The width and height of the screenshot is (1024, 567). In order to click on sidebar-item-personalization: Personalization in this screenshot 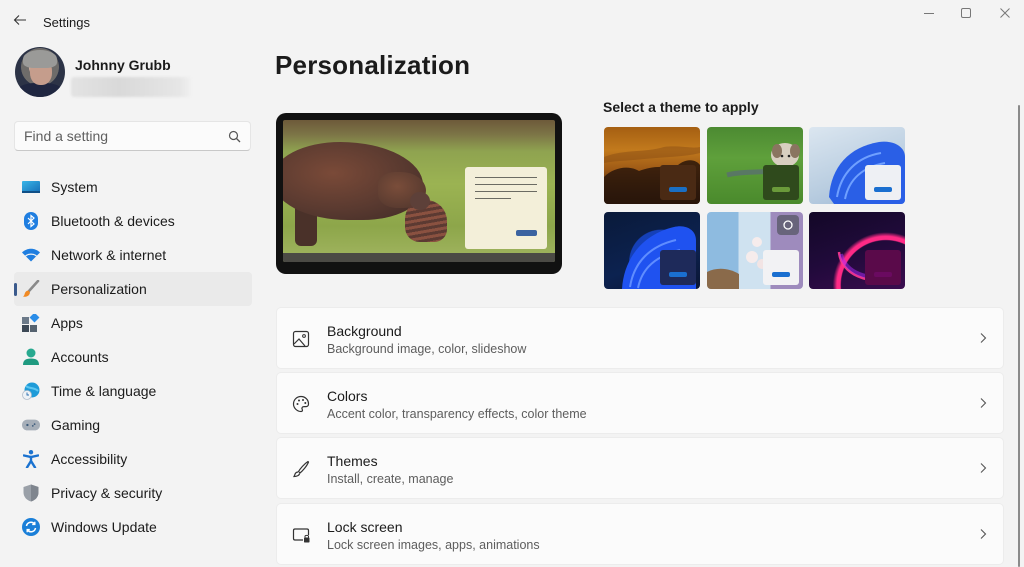, I will do `click(133, 289)`.